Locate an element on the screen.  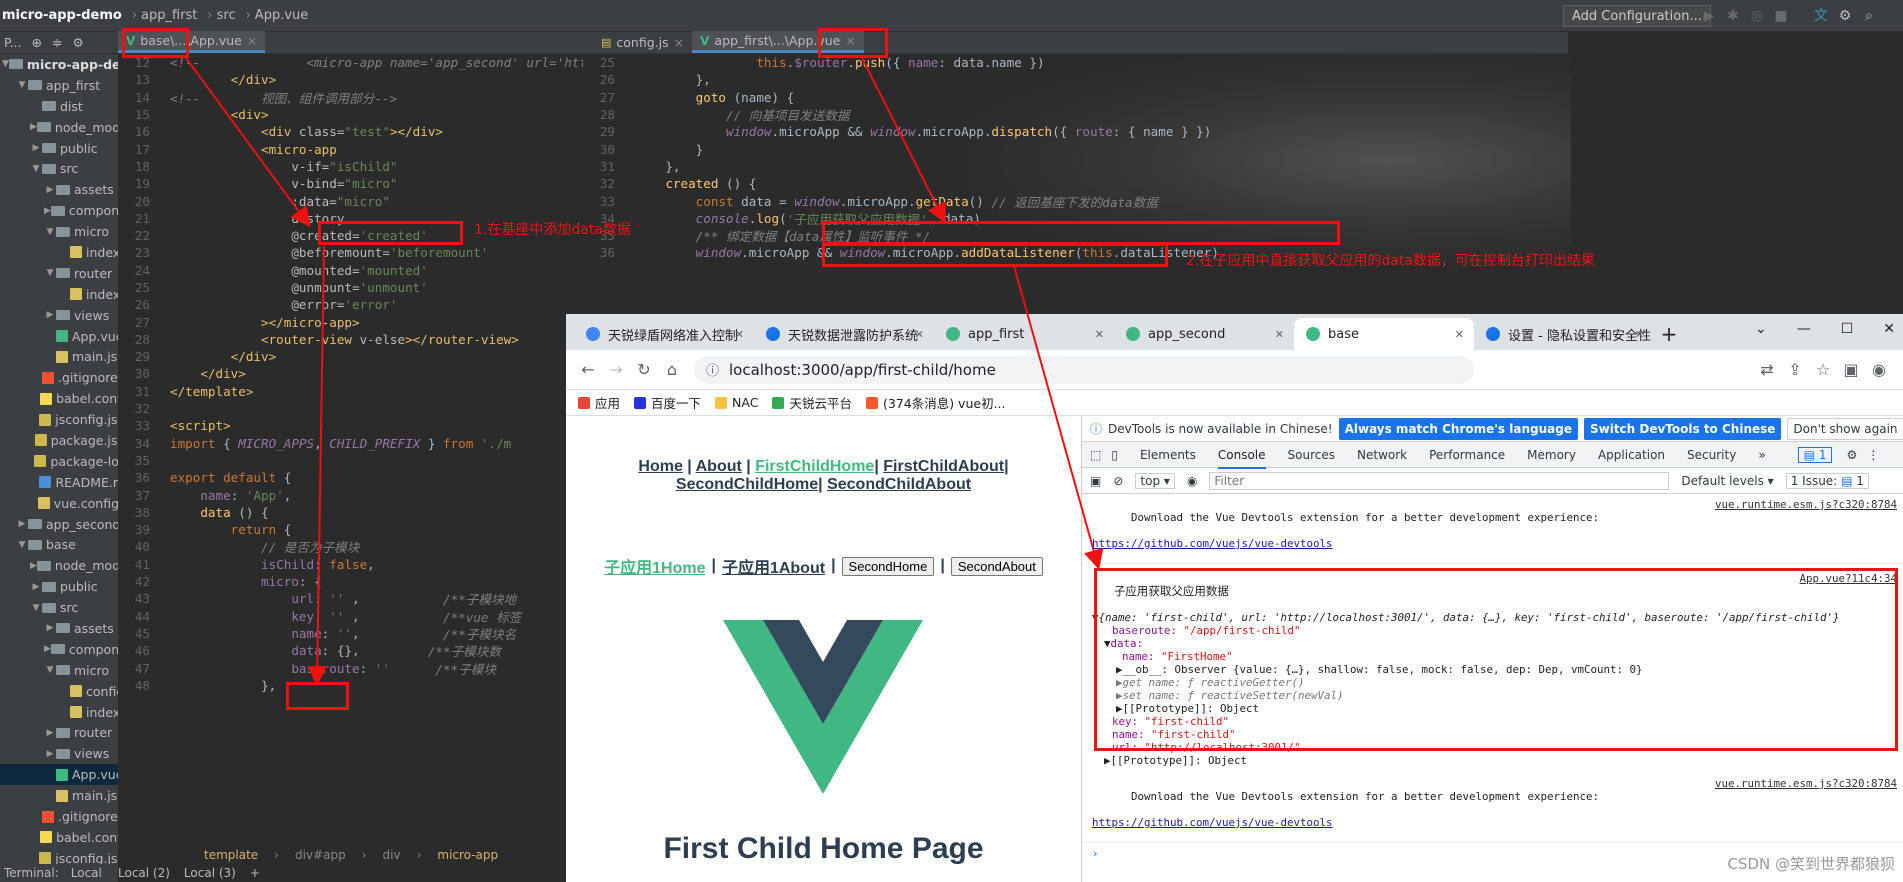
browser-tab: app_first ✕ is located at coordinates (1024, 334).